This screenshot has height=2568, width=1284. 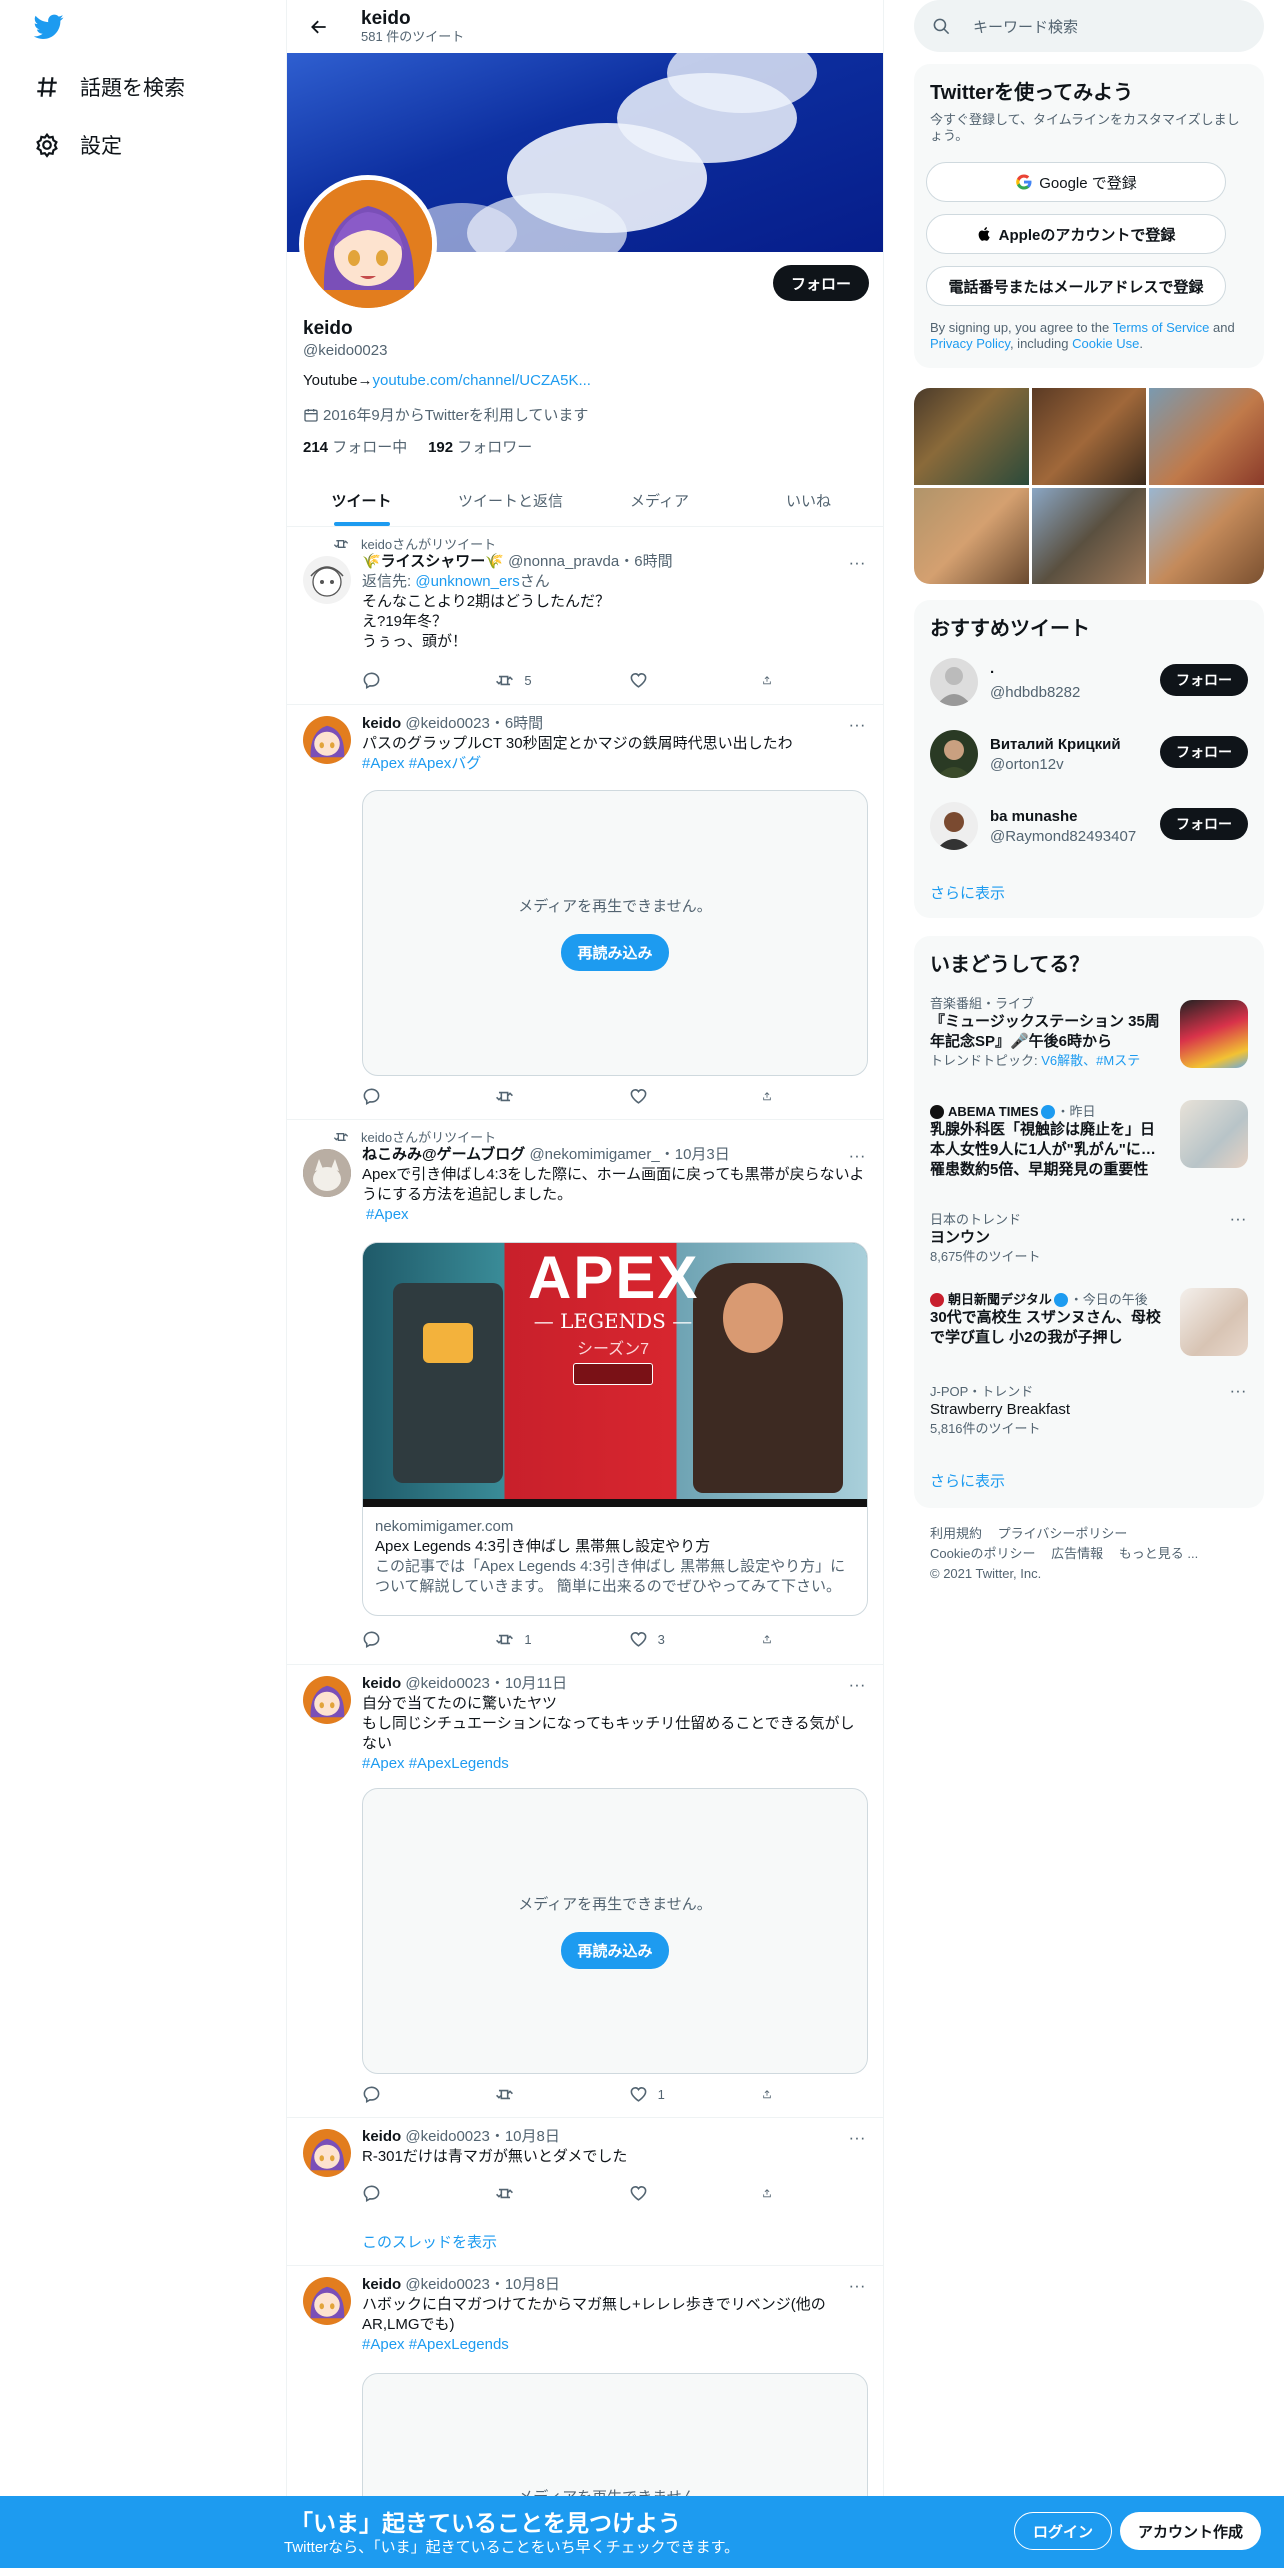 What do you see at coordinates (954, 826) in the screenshot?
I see `avatar` at bounding box center [954, 826].